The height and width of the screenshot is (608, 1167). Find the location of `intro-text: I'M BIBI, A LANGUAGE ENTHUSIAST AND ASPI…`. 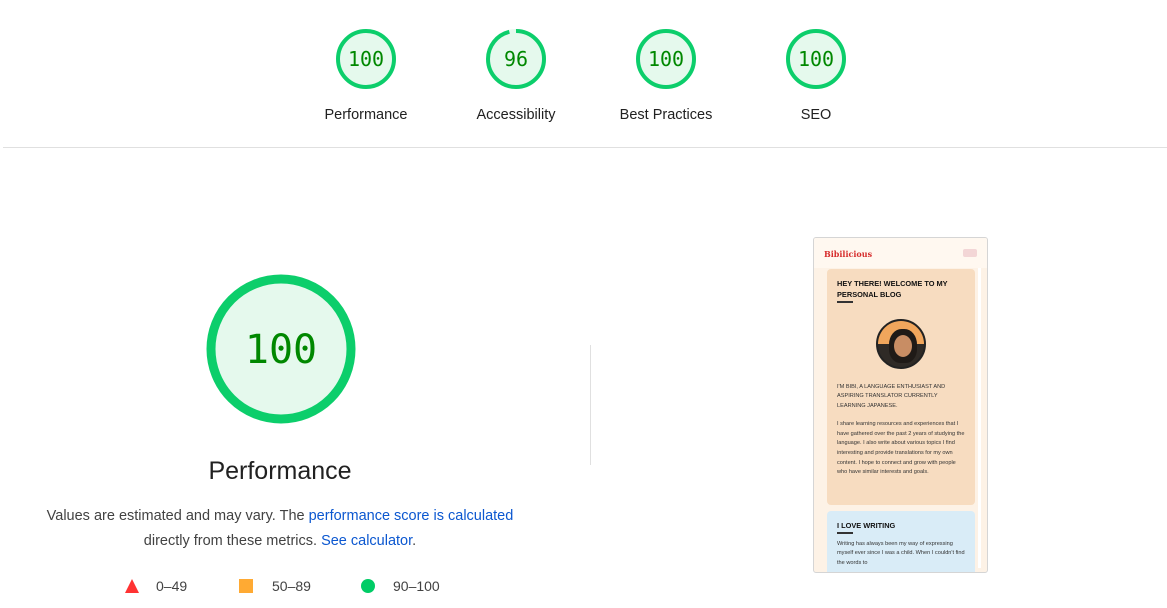

intro-text: I'M BIBI, A LANGUAGE ENTHUSIAST AND ASPI… is located at coordinates (891, 396).